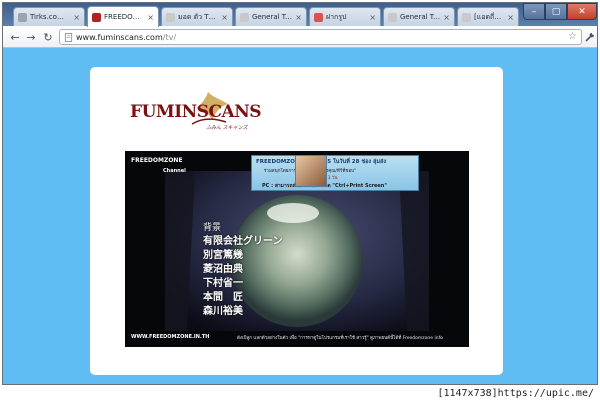 The image size is (600, 405). I want to click on minimize-icon: –, so click(534, 11).